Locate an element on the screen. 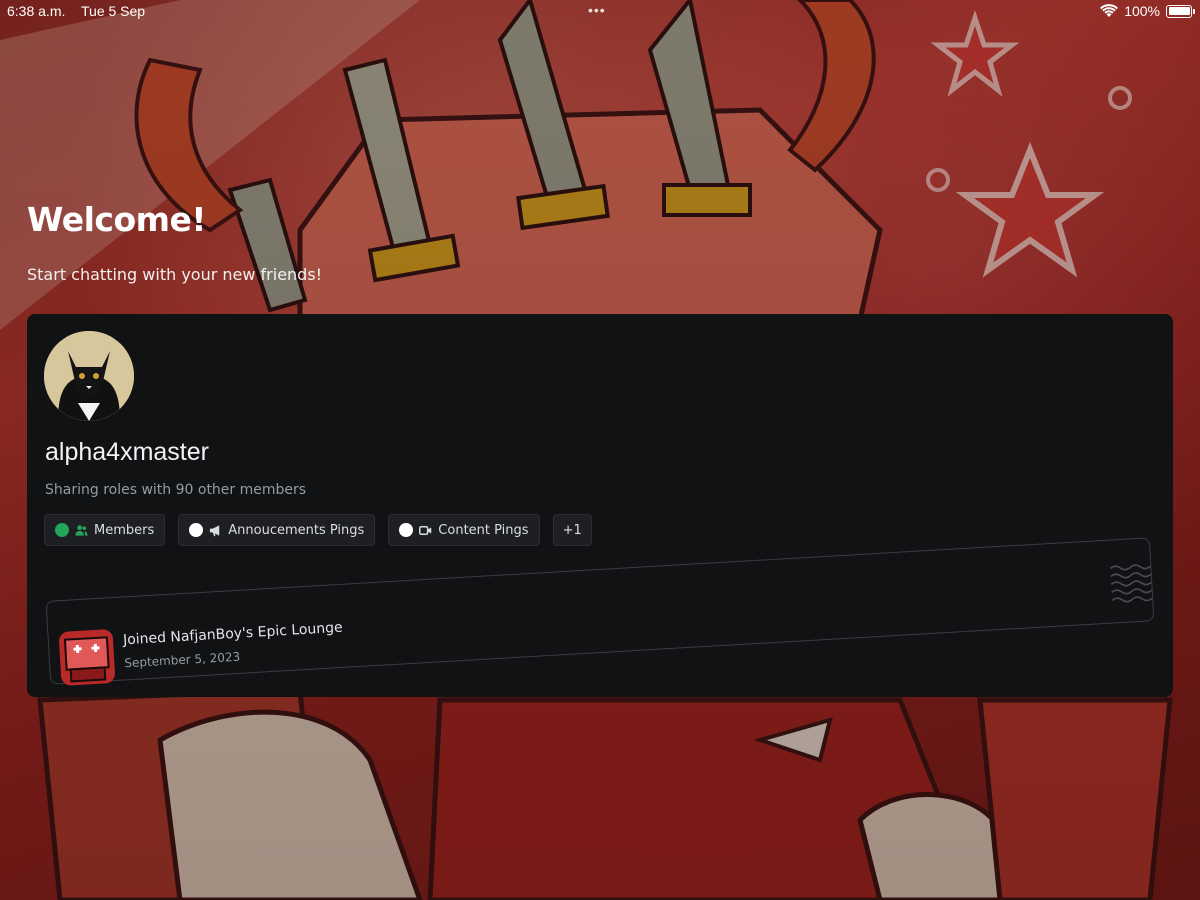 Image resolution: width=1200 pixels, height=900 pixels. battery-percentage: 100% is located at coordinates (1142, 11).